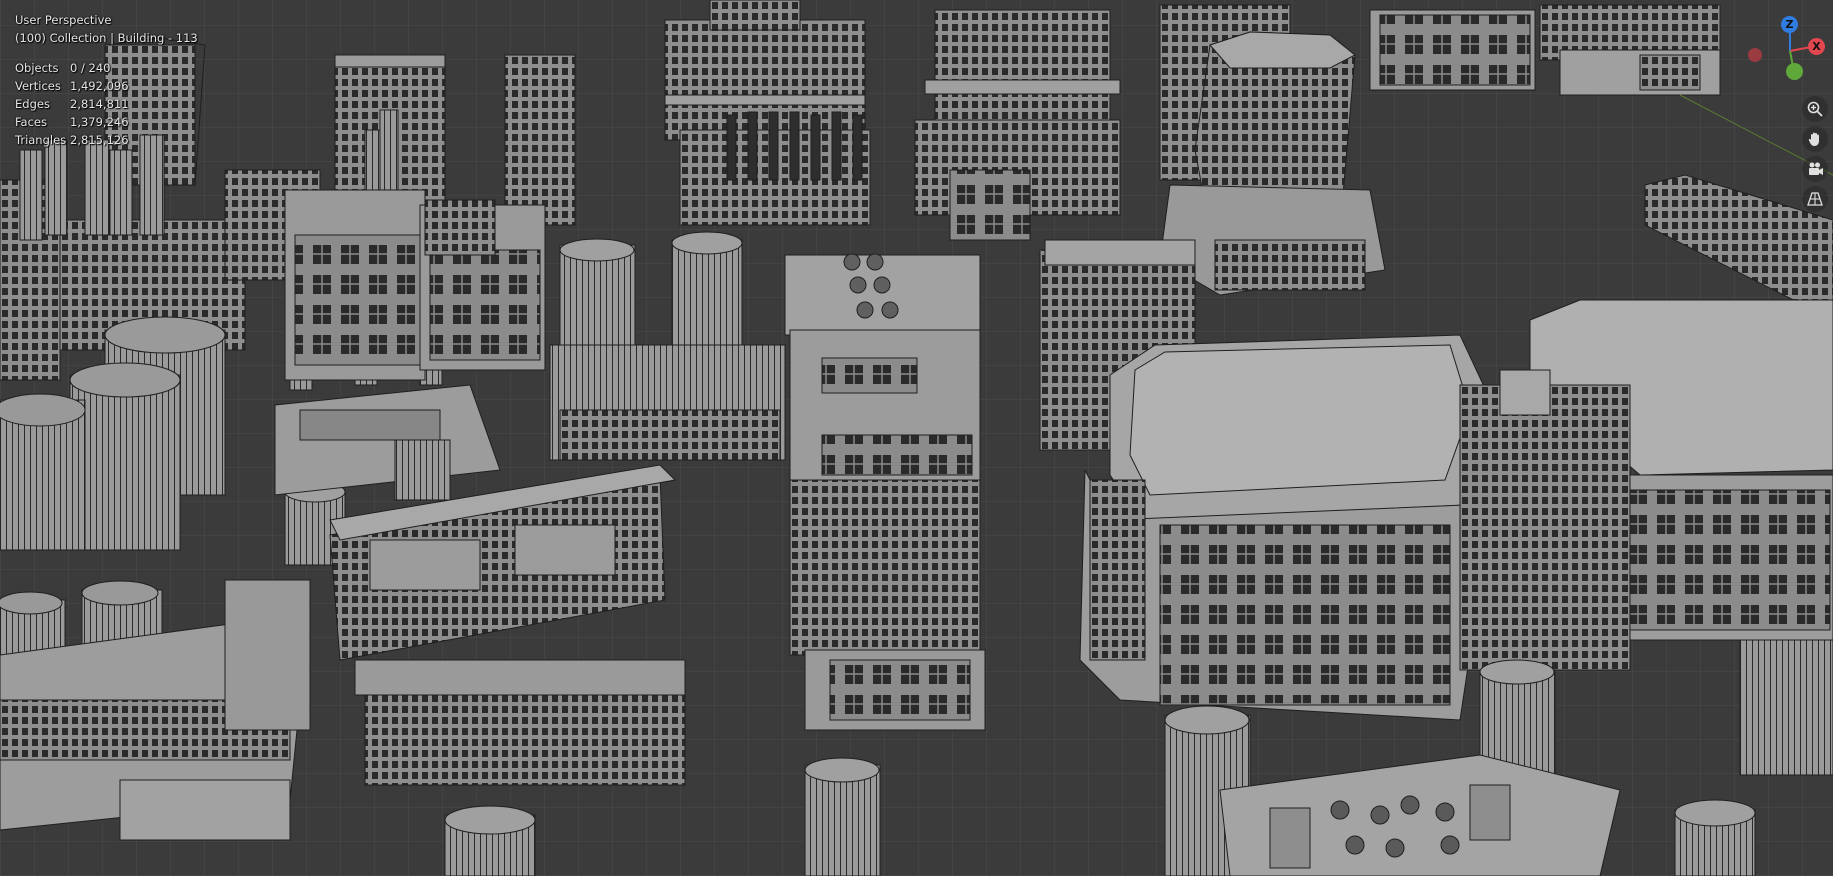 Image resolution: width=1833 pixels, height=876 pixels. Describe the element at coordinates (31, 122) in the screenshot. I see `stat-label: Faces` at that location.